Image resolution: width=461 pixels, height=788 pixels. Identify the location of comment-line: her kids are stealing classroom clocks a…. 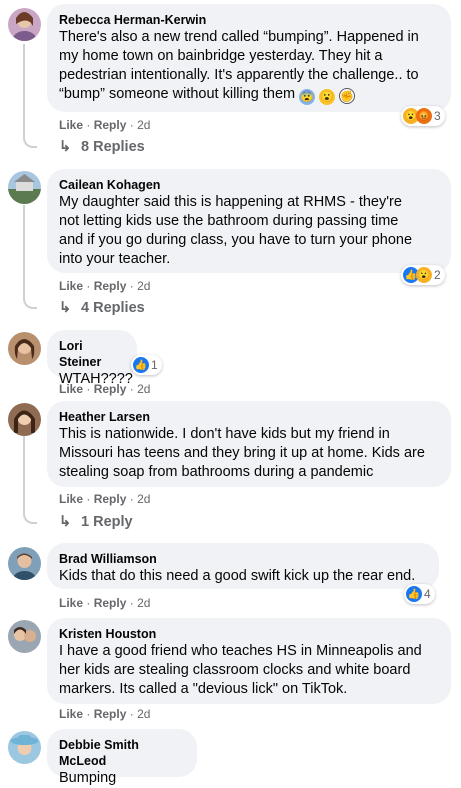
(235, 670).